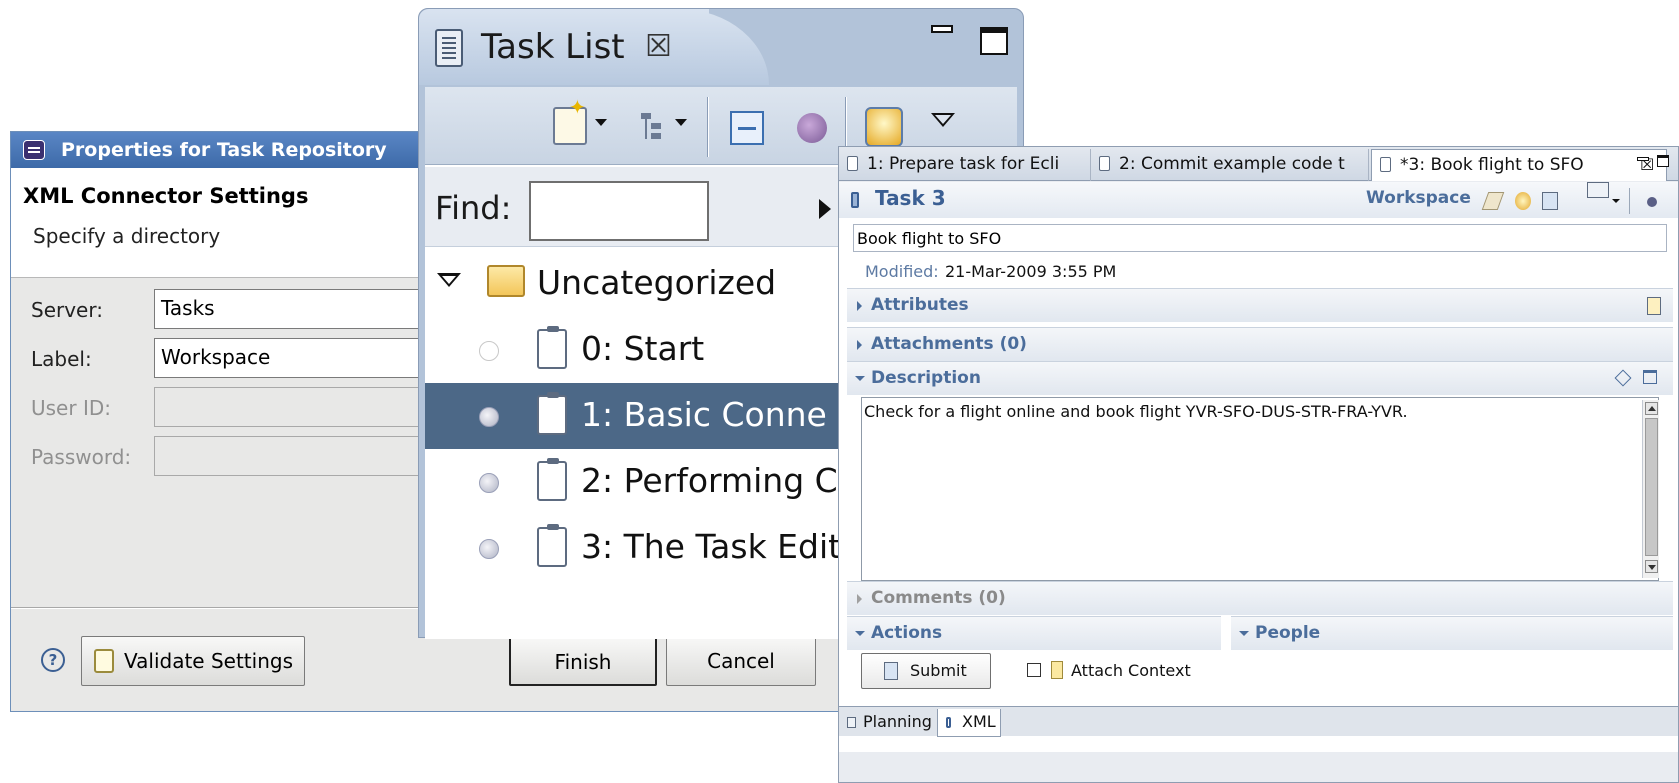 The width and height of the screenshot is (1679, 783). Describe the element at coordinates (1452, 633) in the screenshot. I see `people-section: People` at that location.